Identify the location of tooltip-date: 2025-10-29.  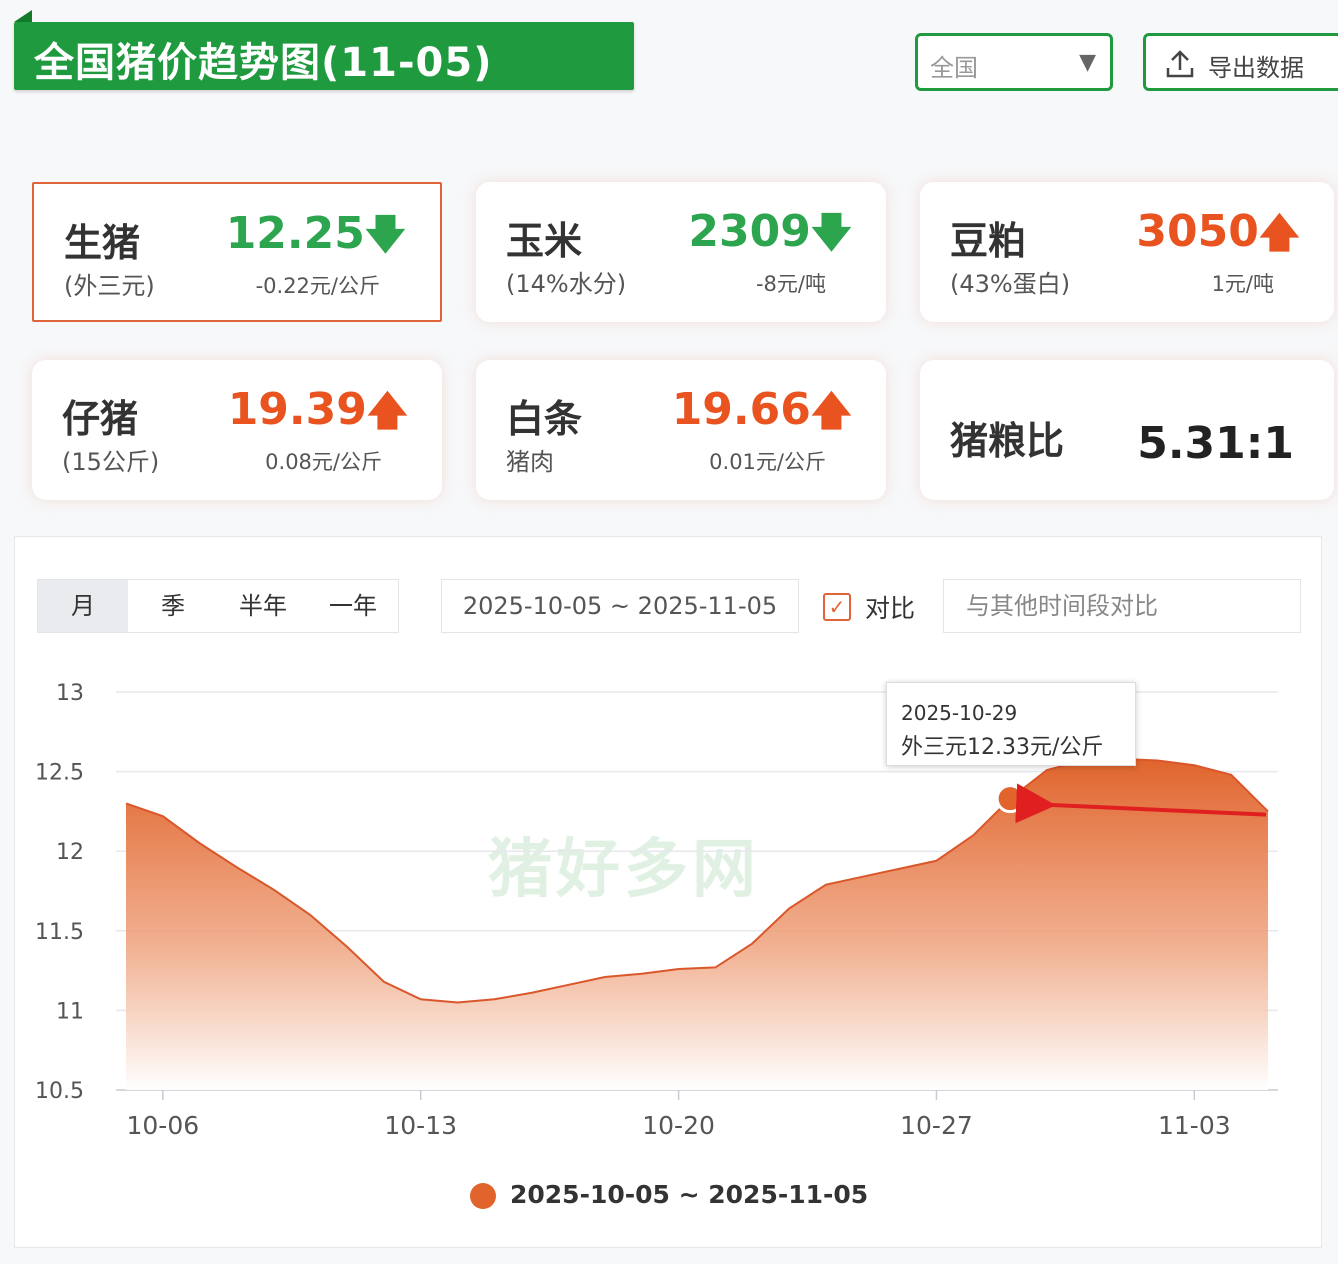
(959, 713).